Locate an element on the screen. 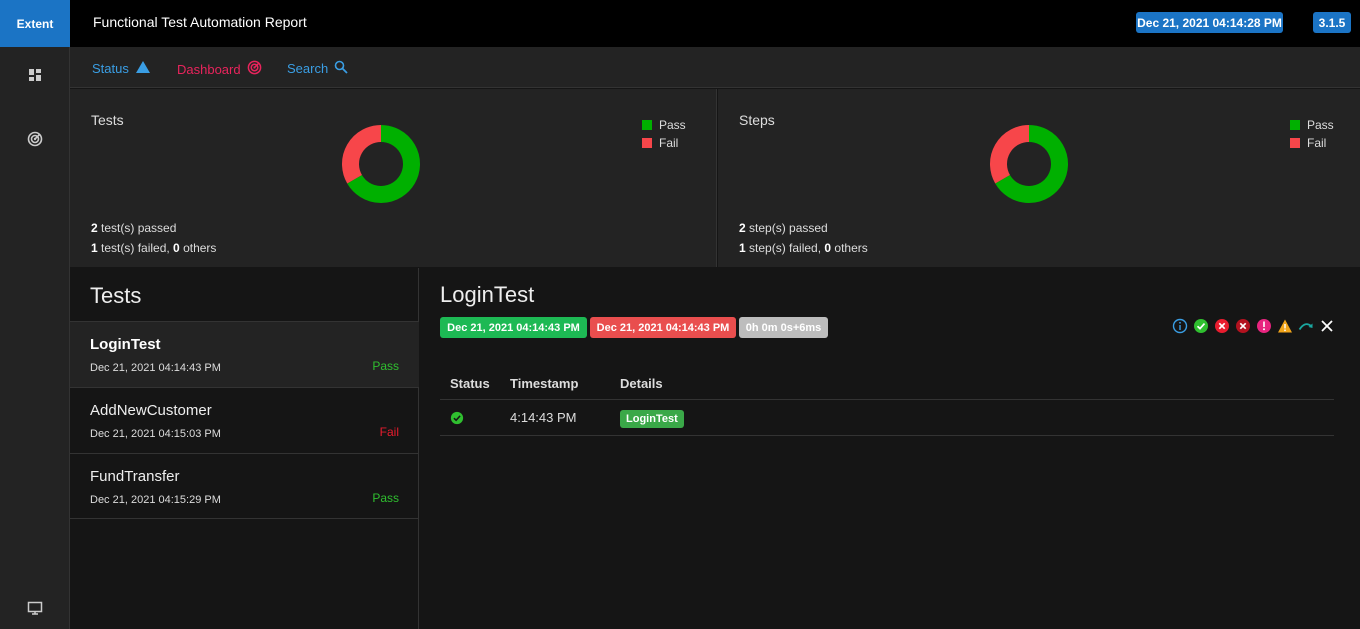 The image size is (1360, 629). test-name: FundTransfer is located at coordinates (135, 476).